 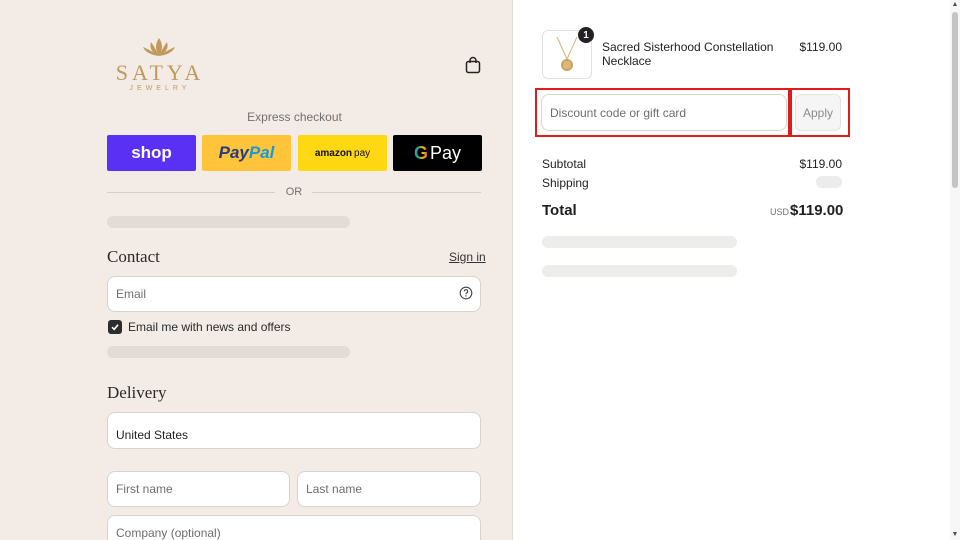 I want to click on shop-pay-label: shop, so click(x=151, y=152).